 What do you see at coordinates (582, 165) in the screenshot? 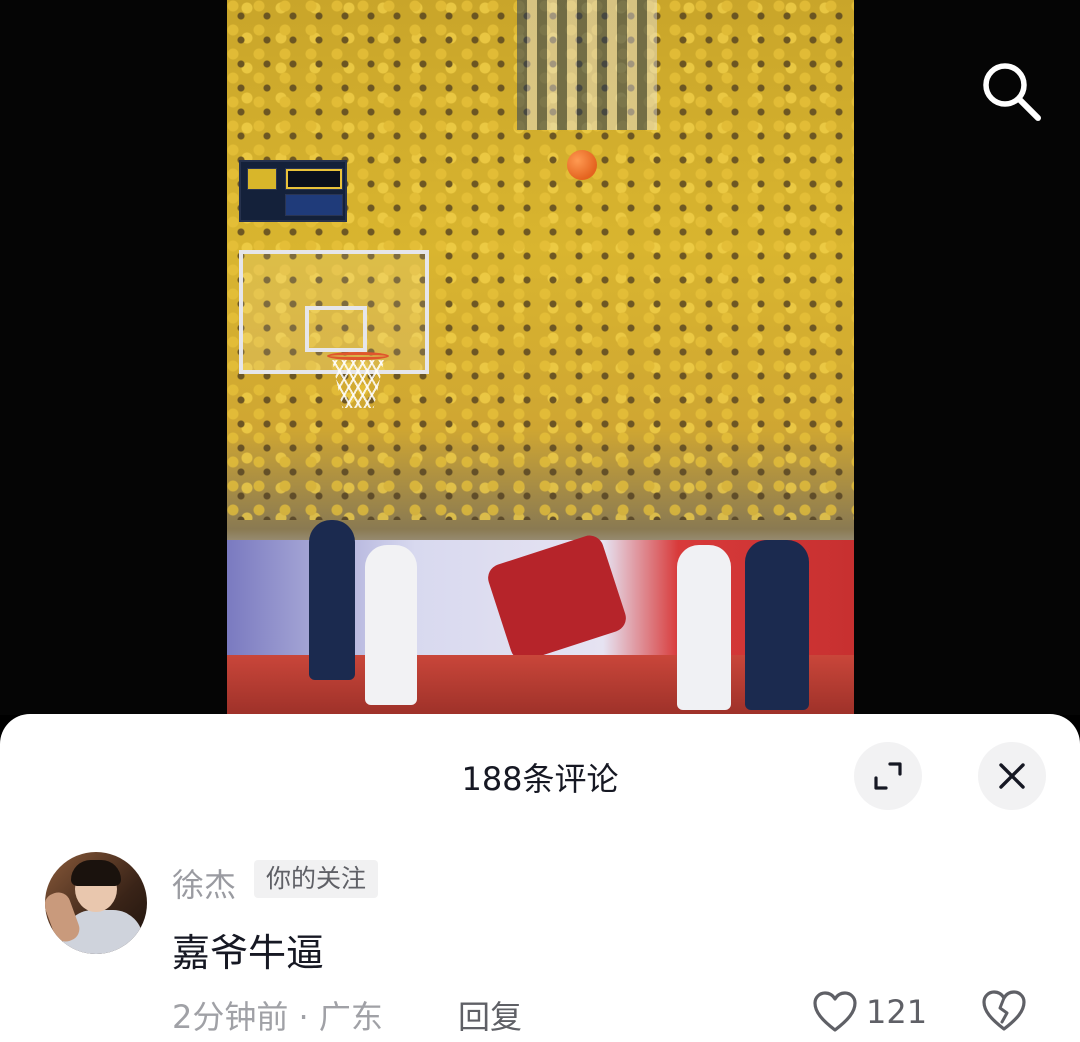
I see `basketball` at bounding box center [582, 165].